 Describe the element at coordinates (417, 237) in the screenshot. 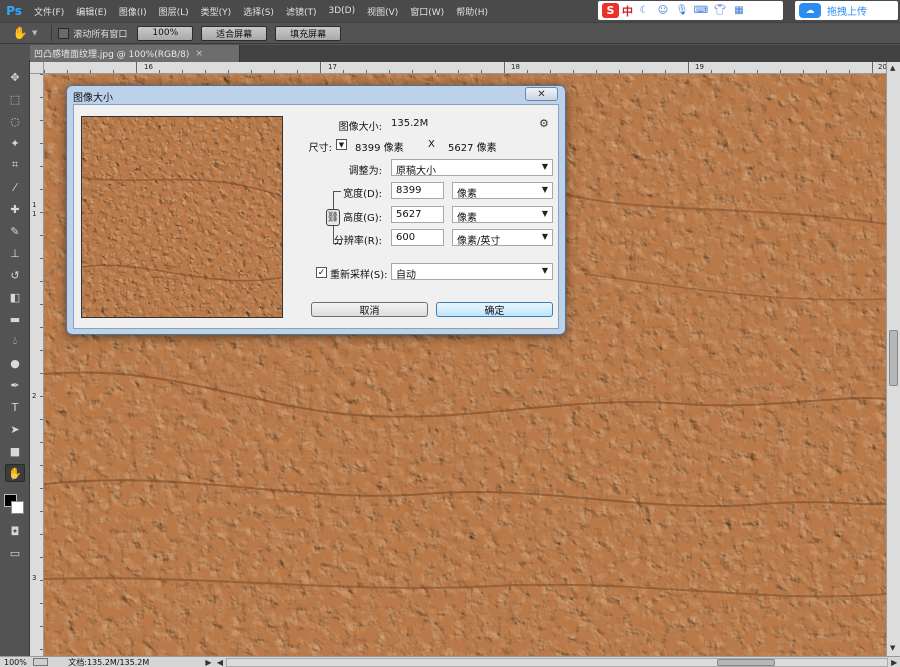

I see `resolution-input: 600` at that location.